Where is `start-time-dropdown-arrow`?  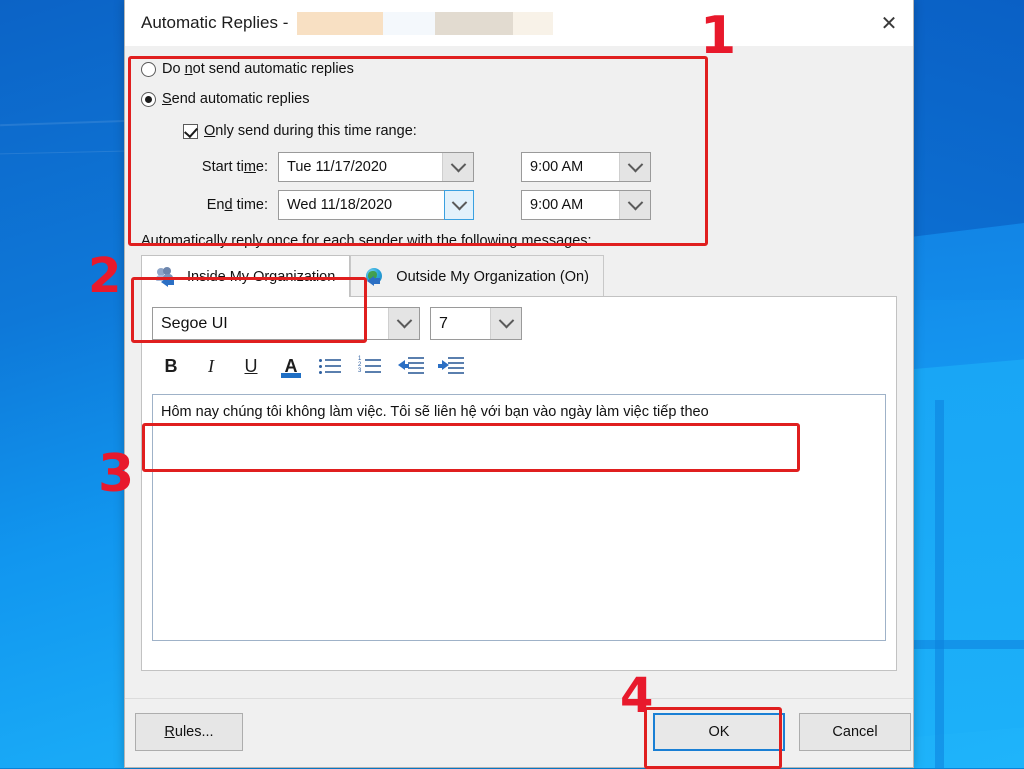
start-time-dropdown-arrow is located at coordinates (634, 167).